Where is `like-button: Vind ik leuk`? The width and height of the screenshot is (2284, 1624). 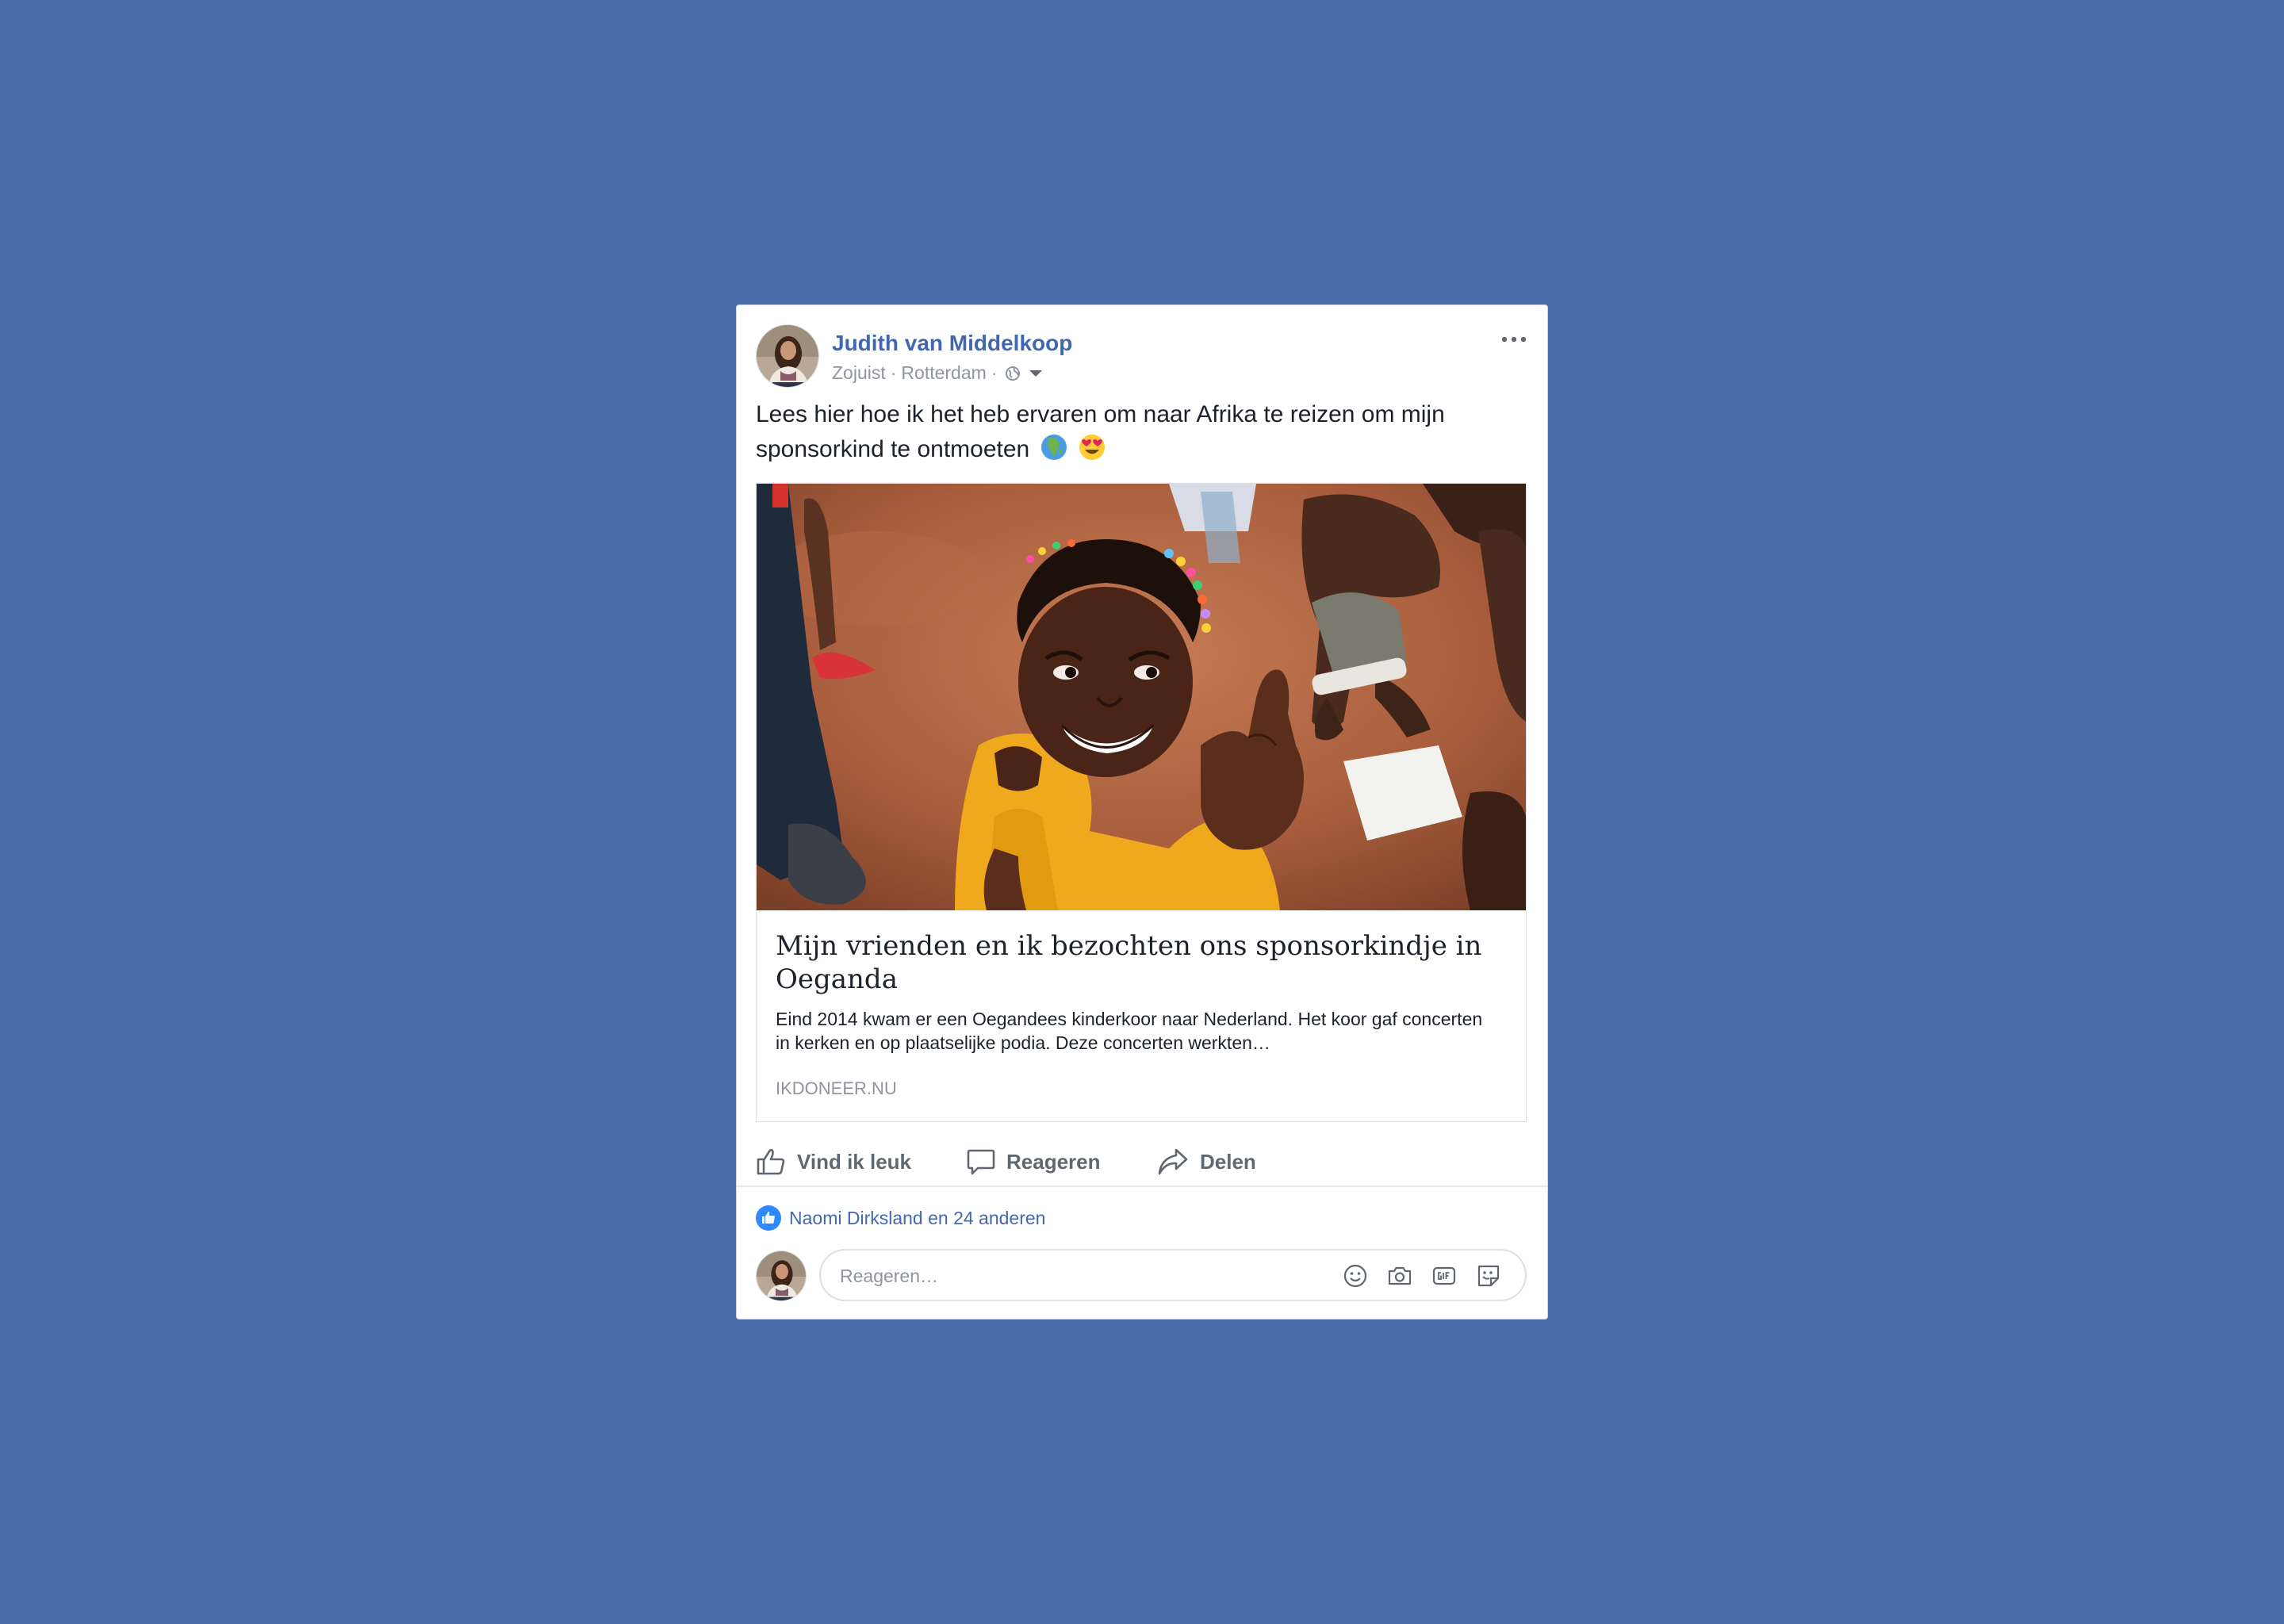 like-button: Vind ik leuk is located at coordinates (833, 1161).